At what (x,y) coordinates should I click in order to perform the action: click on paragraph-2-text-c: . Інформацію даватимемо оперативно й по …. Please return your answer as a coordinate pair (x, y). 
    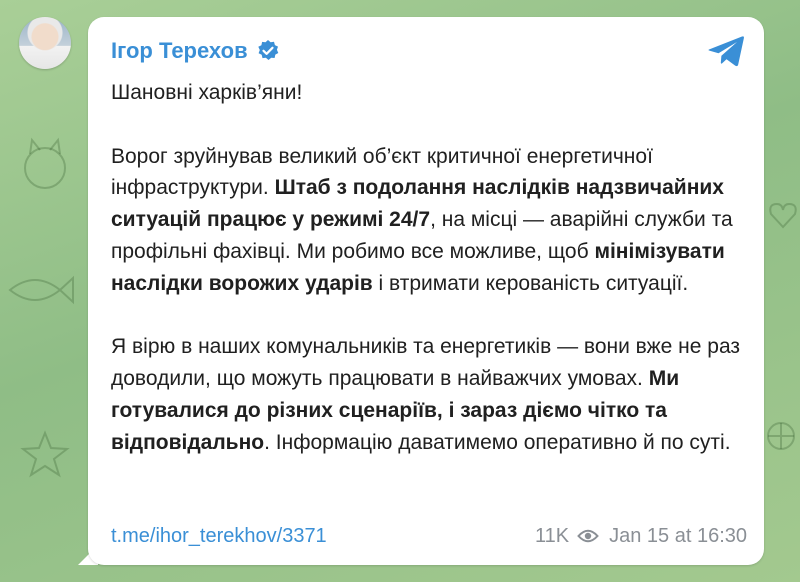
    Looking at the image, I should click on (497, 442).